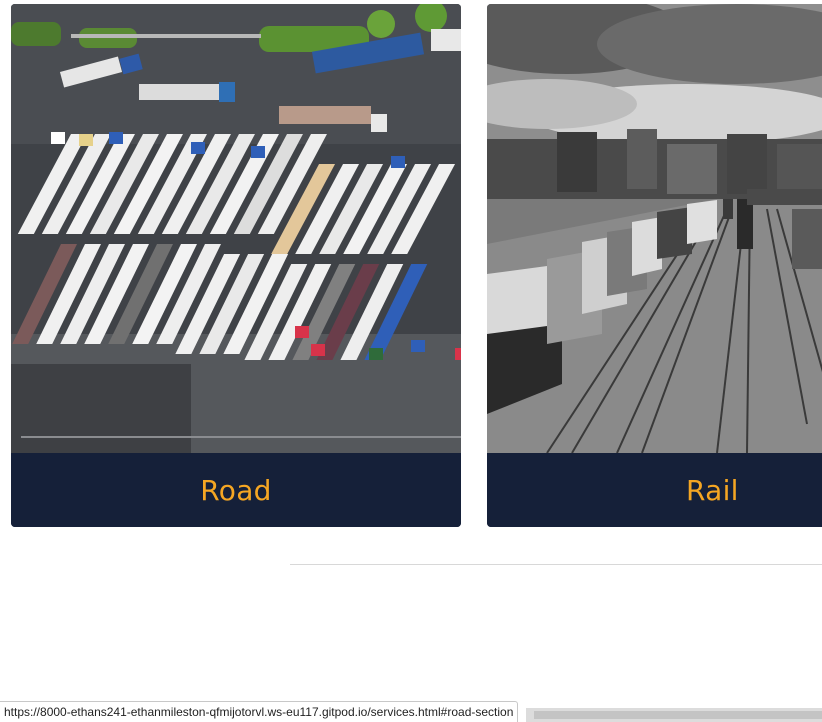  Describe the element at coordinates (712, 490) in the screenshot. I see `rail-card-title: Rail` at that location.